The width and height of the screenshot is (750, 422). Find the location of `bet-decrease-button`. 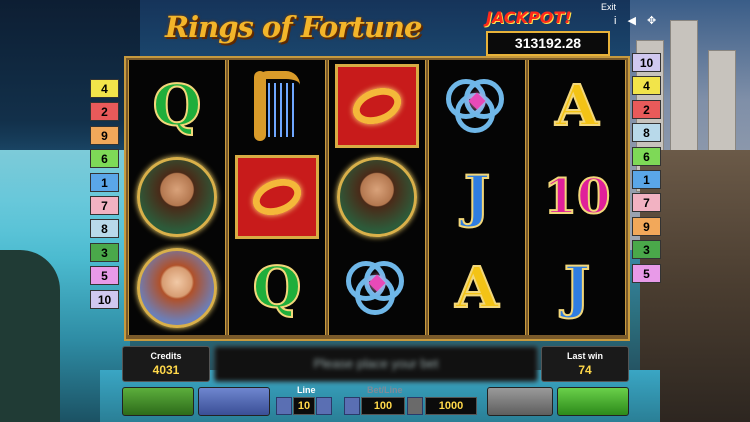

bet-decrease-button is located at coordinates (352, 406).